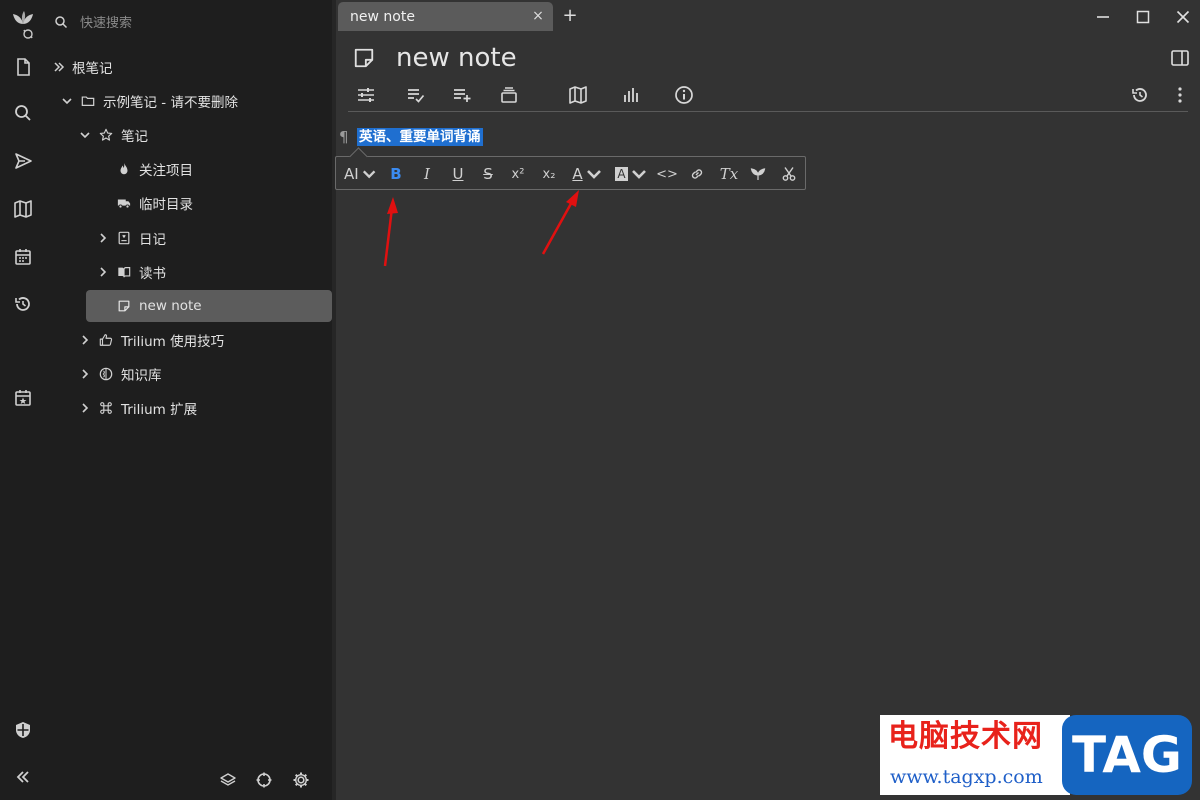  I want to click on tree-item-new-note: new note, so click(209, 306).